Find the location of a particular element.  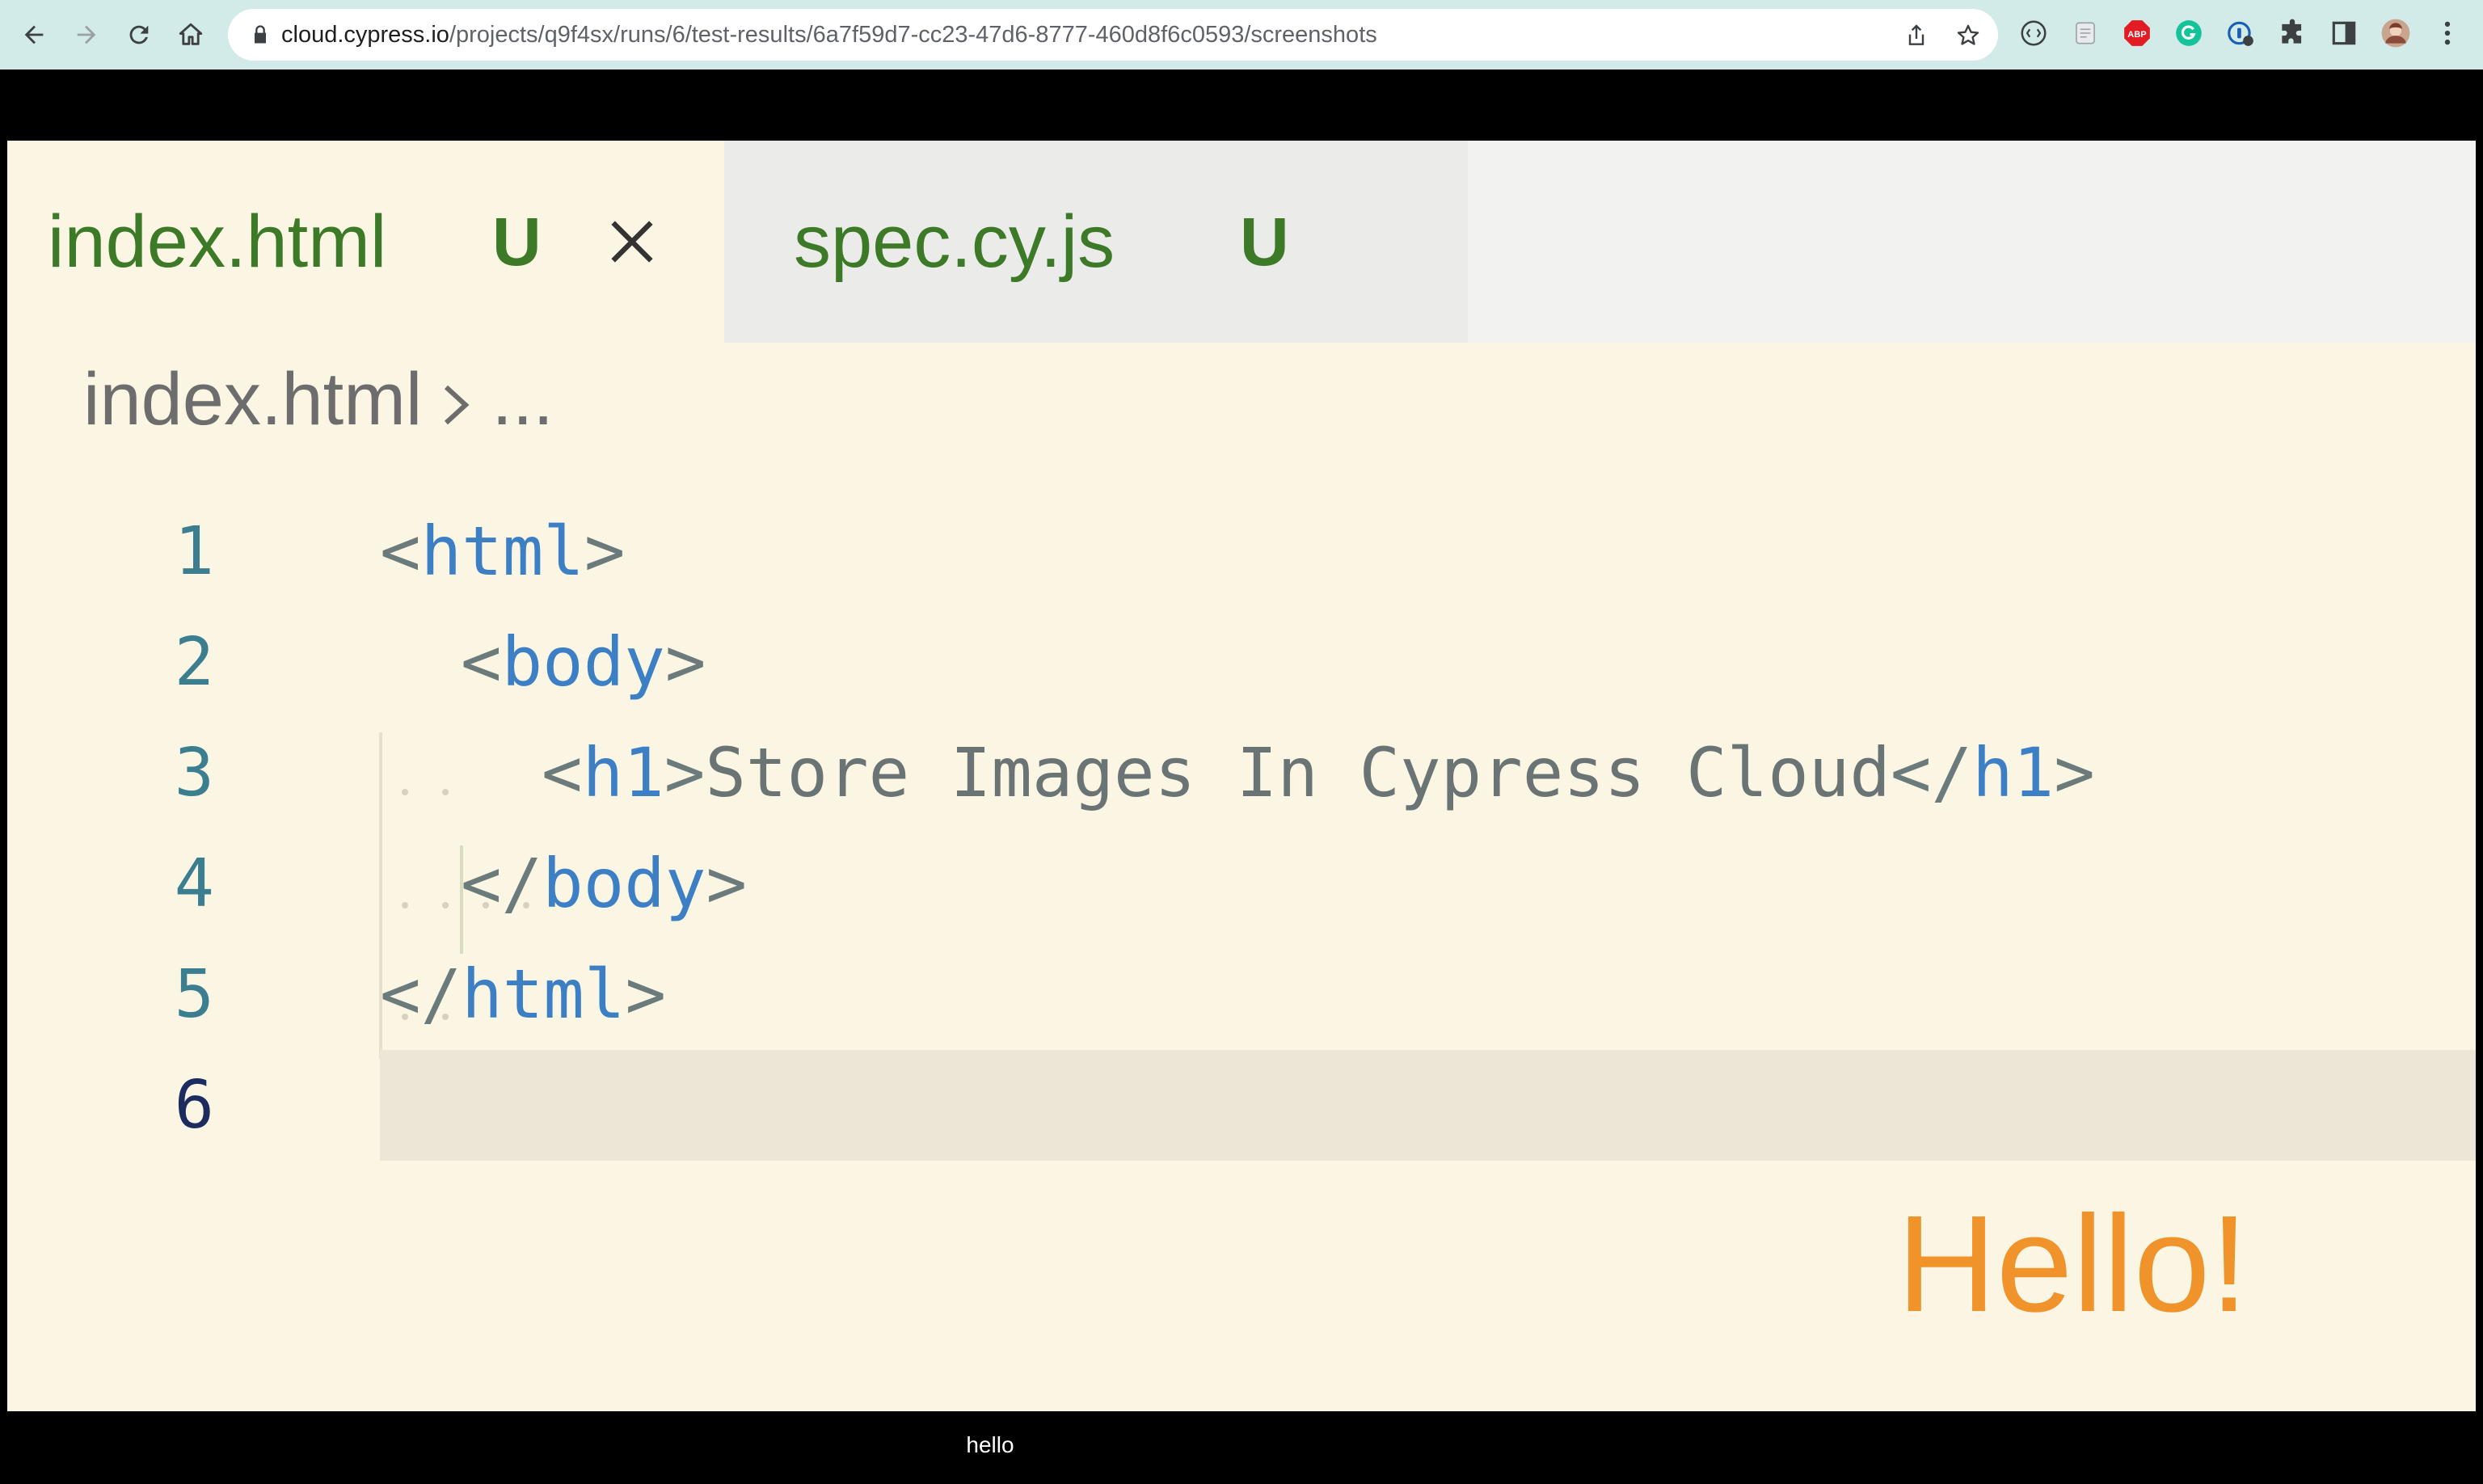

forward-button is located at coordinates (86, 34).